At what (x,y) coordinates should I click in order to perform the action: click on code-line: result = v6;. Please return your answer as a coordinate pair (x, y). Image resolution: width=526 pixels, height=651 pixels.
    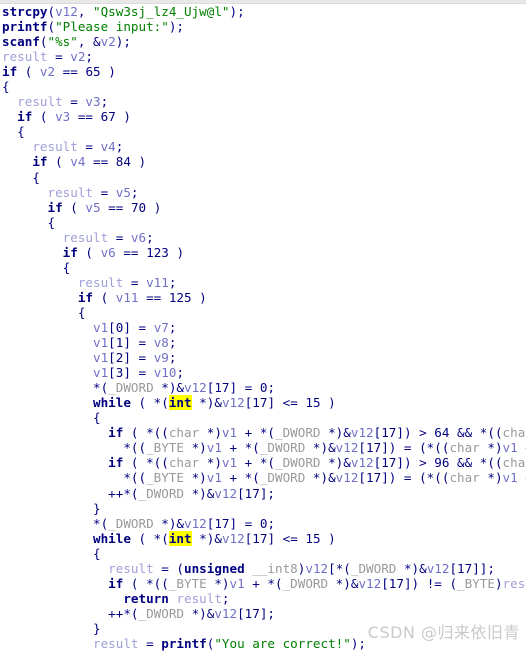
    Looking at the image, I should click on (263, 237).